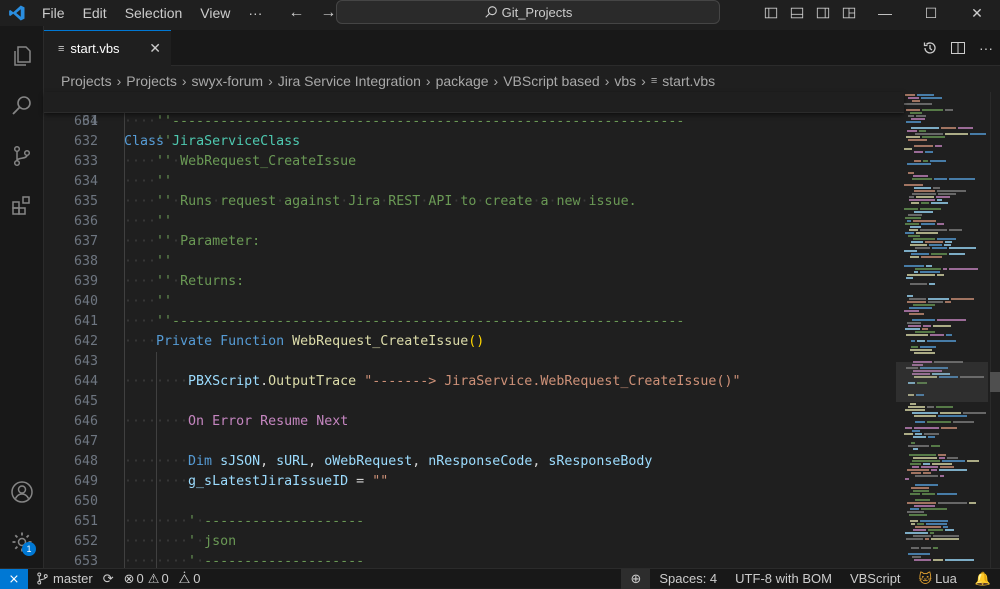 The height and width of the screenshot is (589, 1000). Describe the element at coordinates (349, 81) in the screenshot. I see `breadcrumb-item: Jira Service Integration` at that location.